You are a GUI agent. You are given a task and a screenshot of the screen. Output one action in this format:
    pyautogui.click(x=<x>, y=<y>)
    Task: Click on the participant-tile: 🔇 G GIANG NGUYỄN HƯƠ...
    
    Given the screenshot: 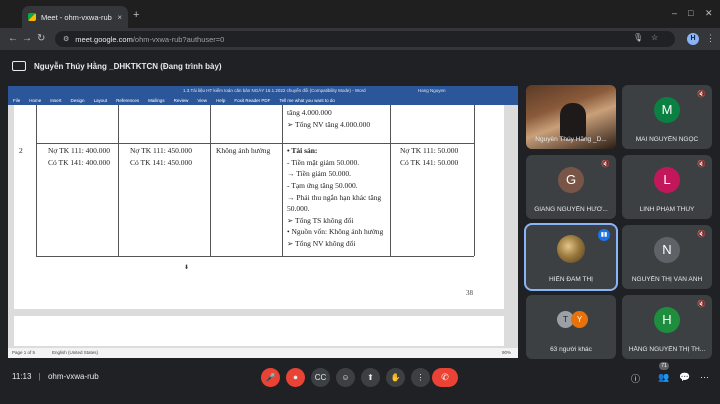 What is the action you would take?
    pyautogui.click(x=571, y=187)
    